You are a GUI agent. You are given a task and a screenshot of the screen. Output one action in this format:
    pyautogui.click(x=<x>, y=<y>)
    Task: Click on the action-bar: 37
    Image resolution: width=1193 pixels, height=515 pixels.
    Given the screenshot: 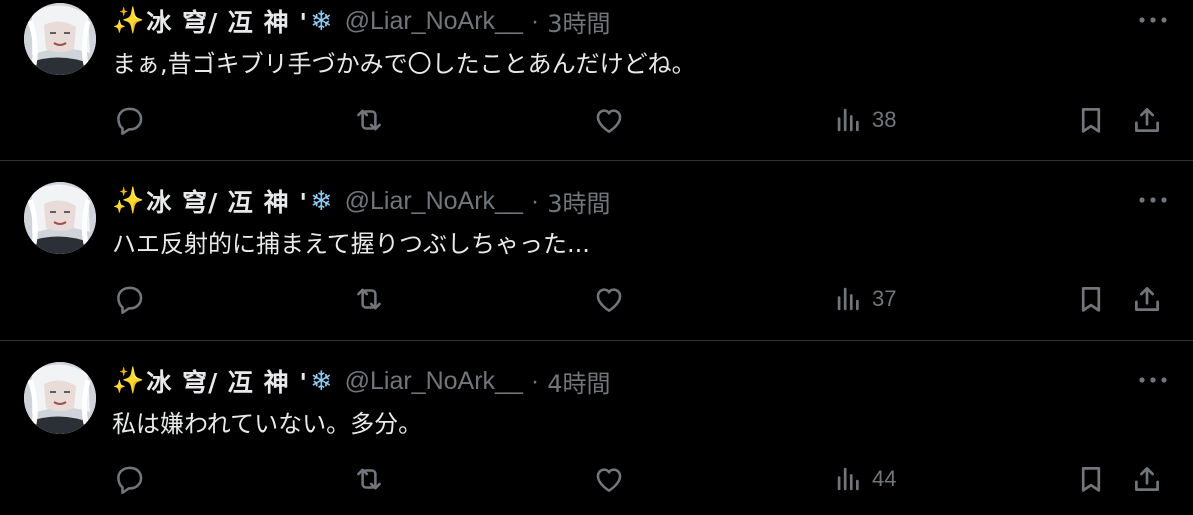 What is the action you would take?
    pyautogui.click(x=596, y=299)
    